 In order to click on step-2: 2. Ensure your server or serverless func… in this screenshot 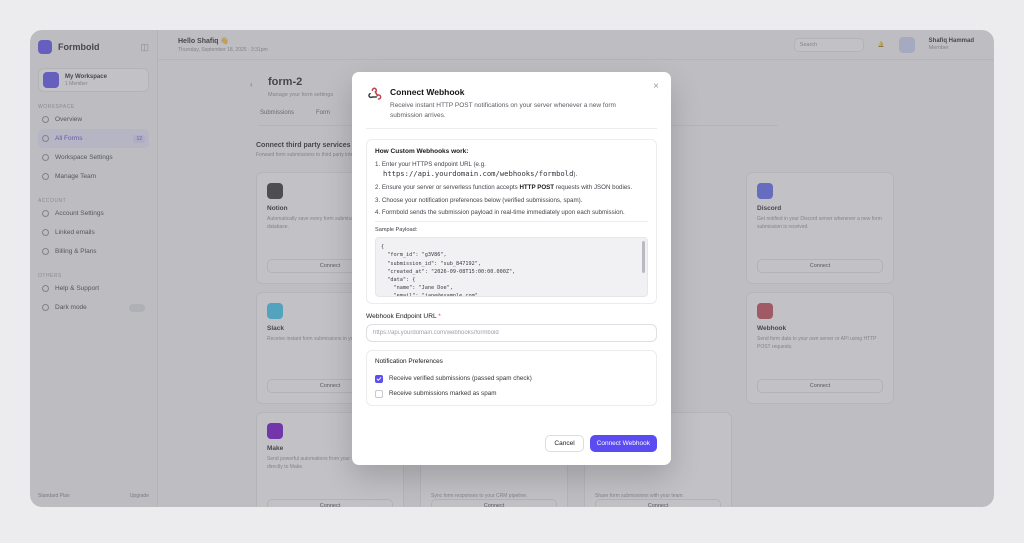, I will do `click(511, 187)`.